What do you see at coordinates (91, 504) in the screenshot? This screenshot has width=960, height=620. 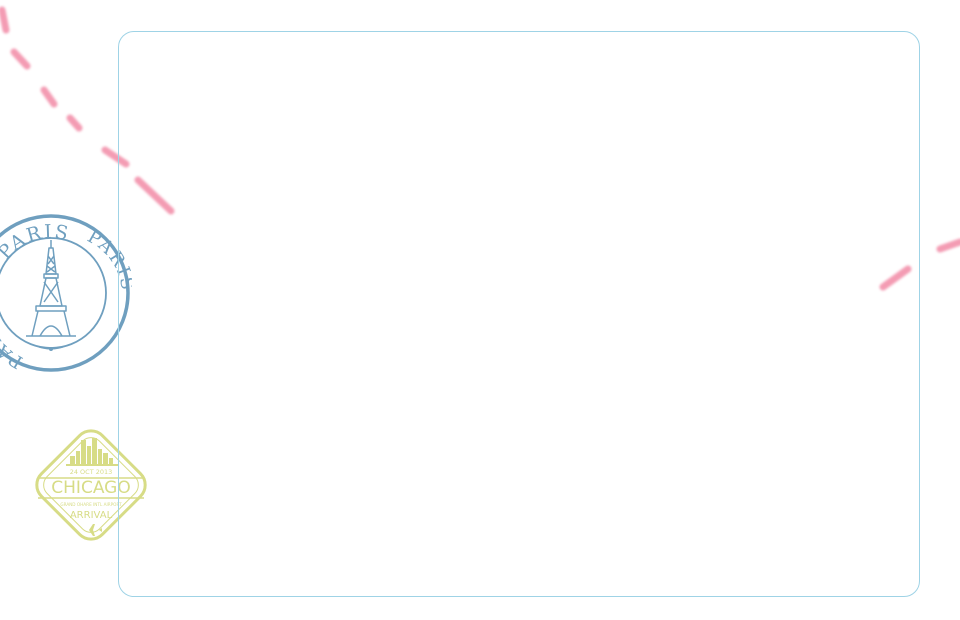 I see `chicago-stamp-subtext: GRAND OHARE INTL AIRPORT` at bounding box center [91, 504].